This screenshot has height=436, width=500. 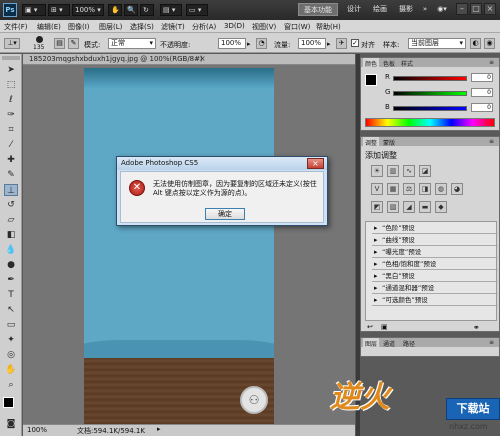 I want to click on hand-tool-icon: ✋, so click(x=11, y=370).